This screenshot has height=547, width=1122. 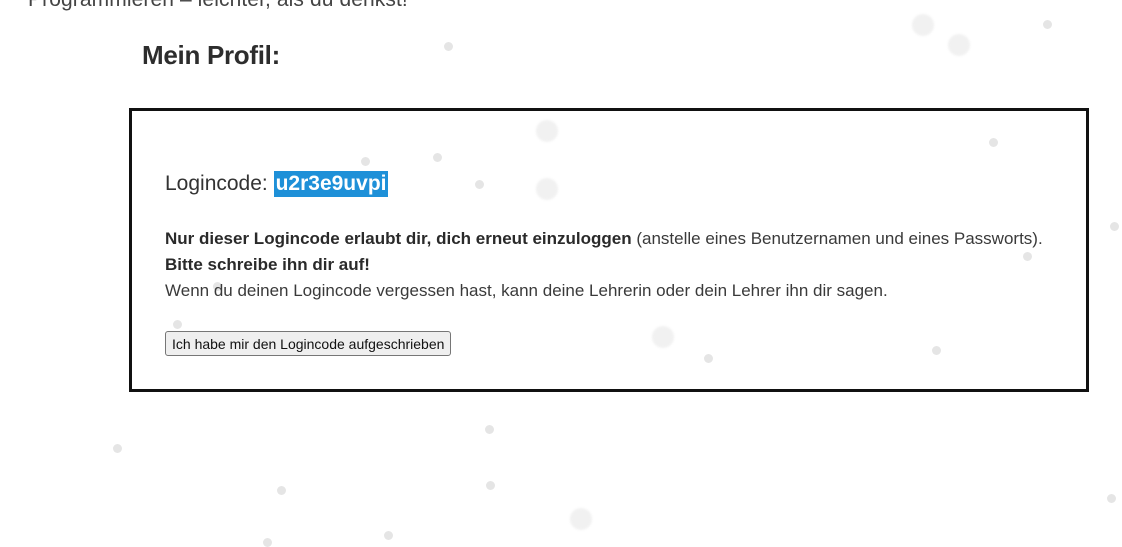 I want to click on login-code-value: u2r3e9uvpi, so click(x=331, y=184).